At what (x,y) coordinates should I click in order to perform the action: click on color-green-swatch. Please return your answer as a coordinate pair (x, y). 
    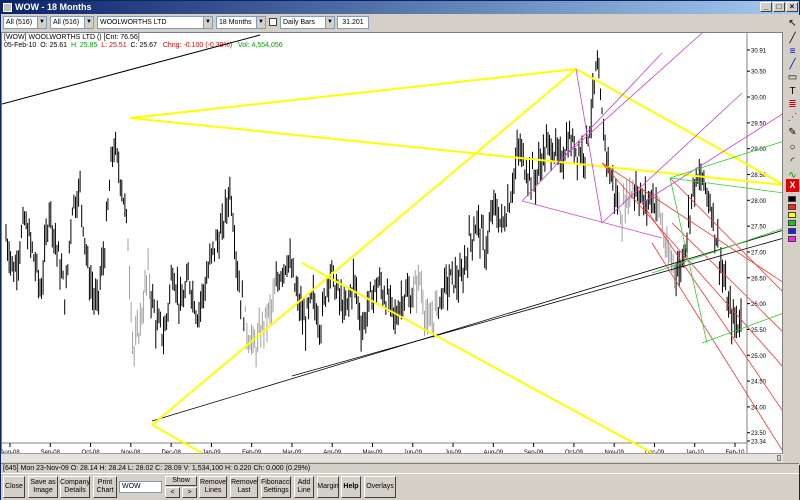
    Looking at the image, I should click on (792, 223).